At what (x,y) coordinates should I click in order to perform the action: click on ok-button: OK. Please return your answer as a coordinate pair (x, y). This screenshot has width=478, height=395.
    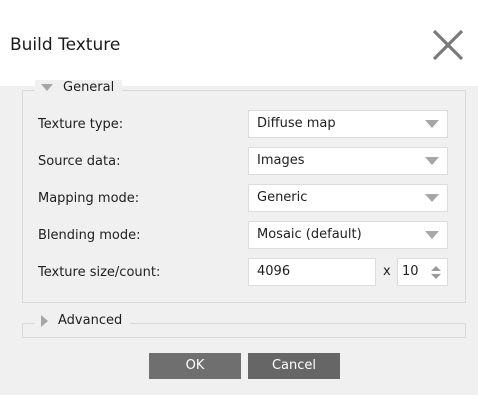
    Looking at the image, I should click on (195, 366).